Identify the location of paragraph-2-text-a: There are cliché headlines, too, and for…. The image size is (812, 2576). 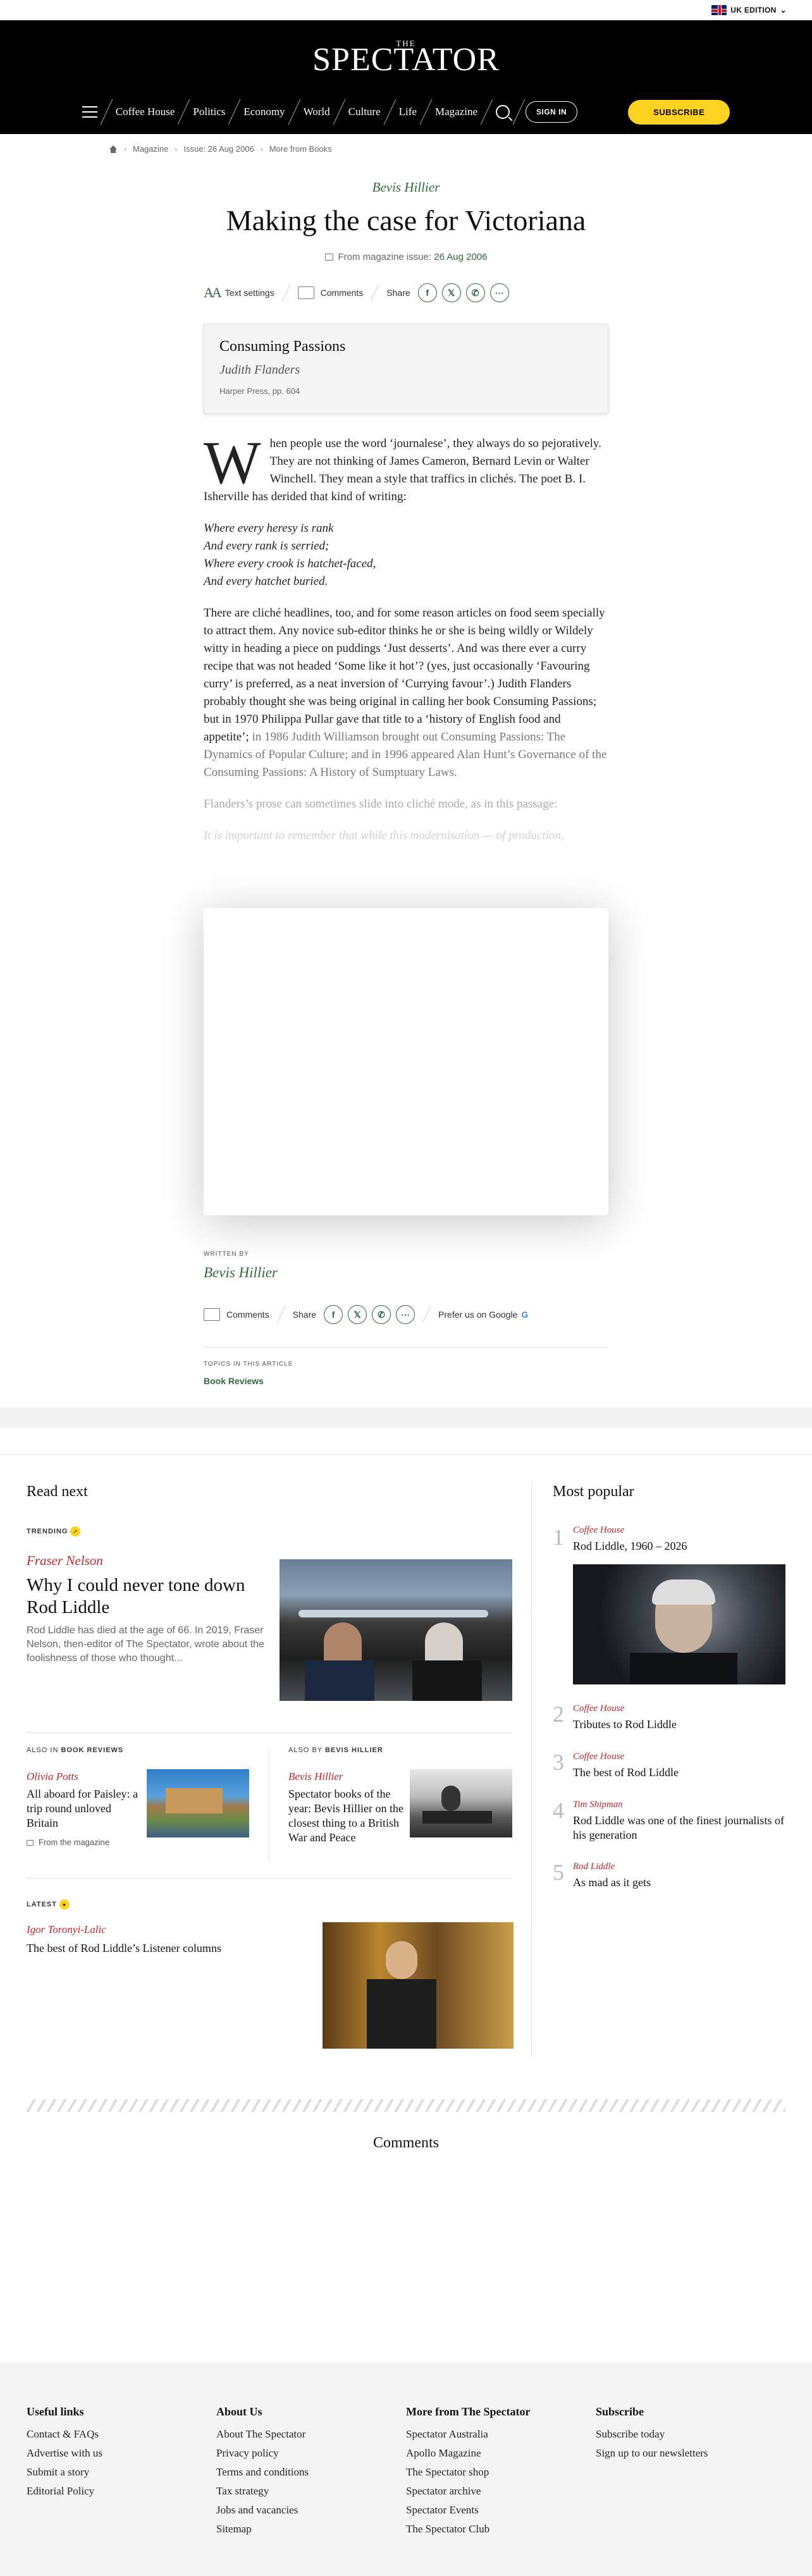
(404, 675).